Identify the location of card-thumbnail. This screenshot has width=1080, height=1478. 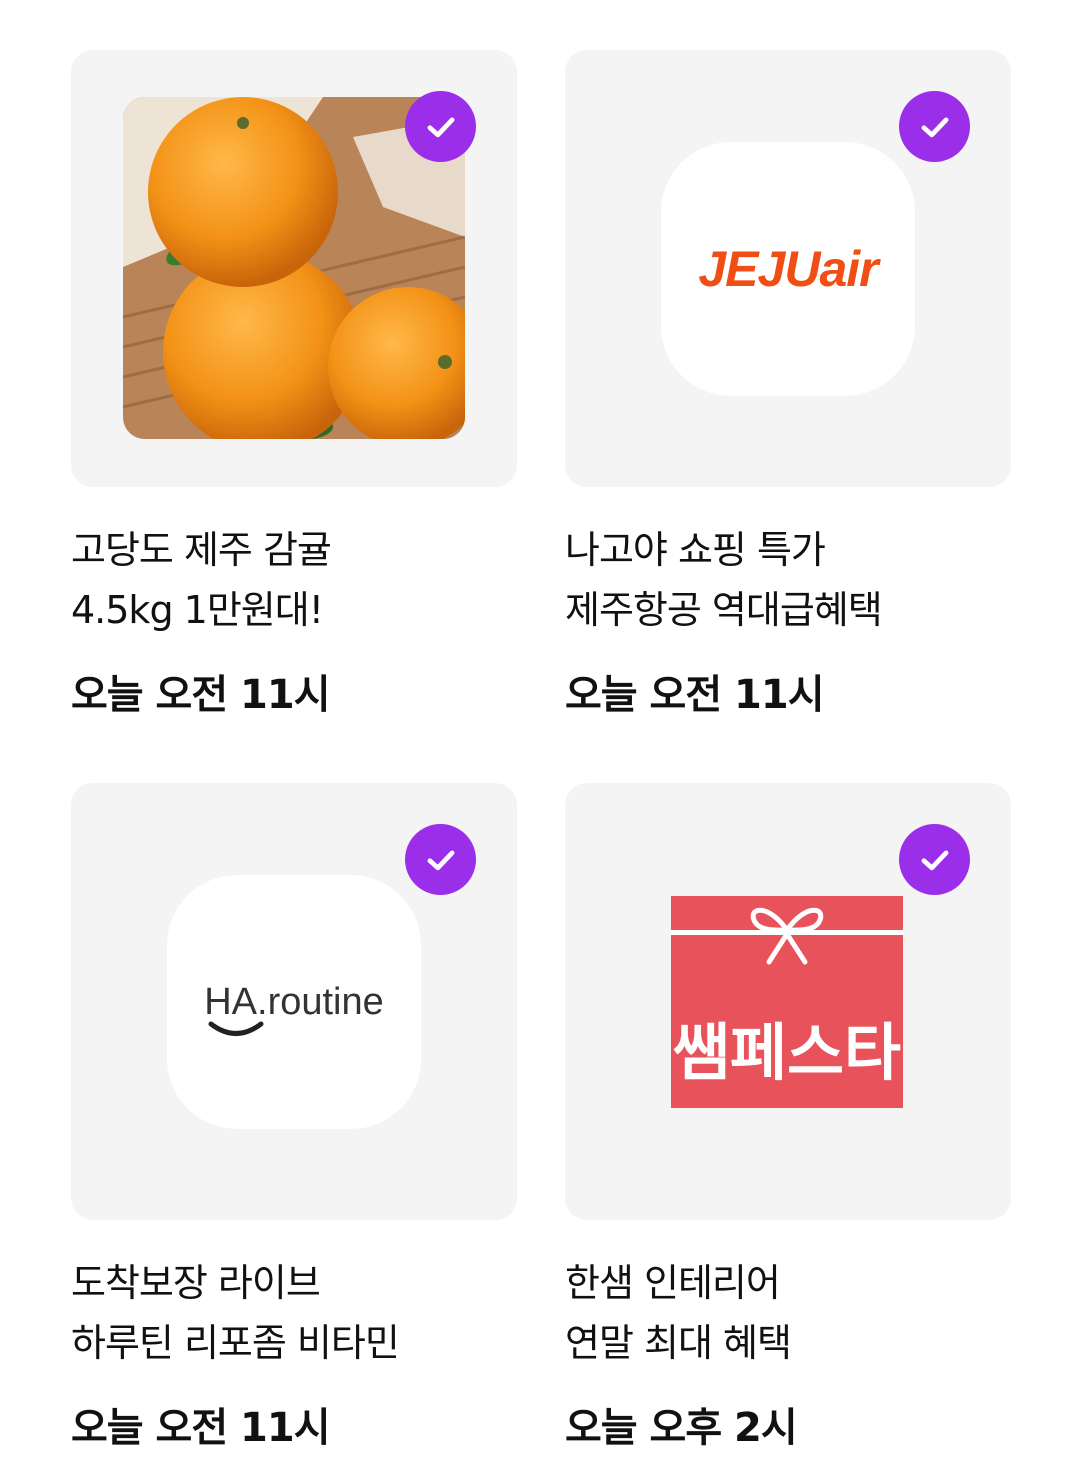
(294, 268).